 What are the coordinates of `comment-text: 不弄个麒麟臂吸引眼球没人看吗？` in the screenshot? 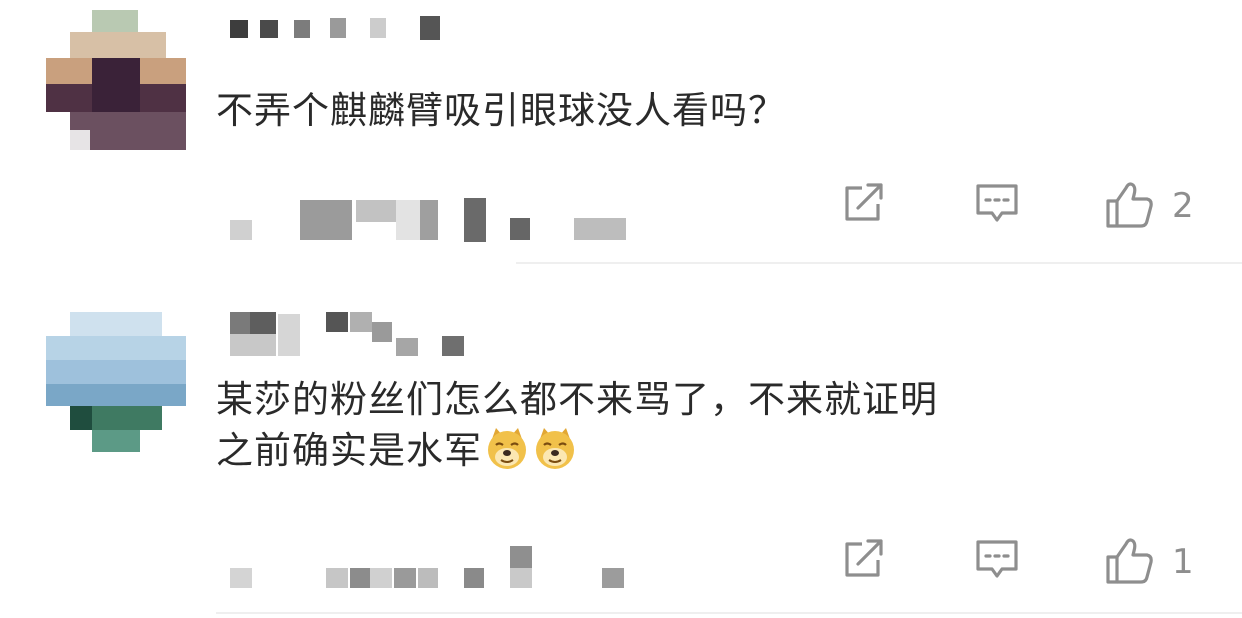 It's located at (501, 111).